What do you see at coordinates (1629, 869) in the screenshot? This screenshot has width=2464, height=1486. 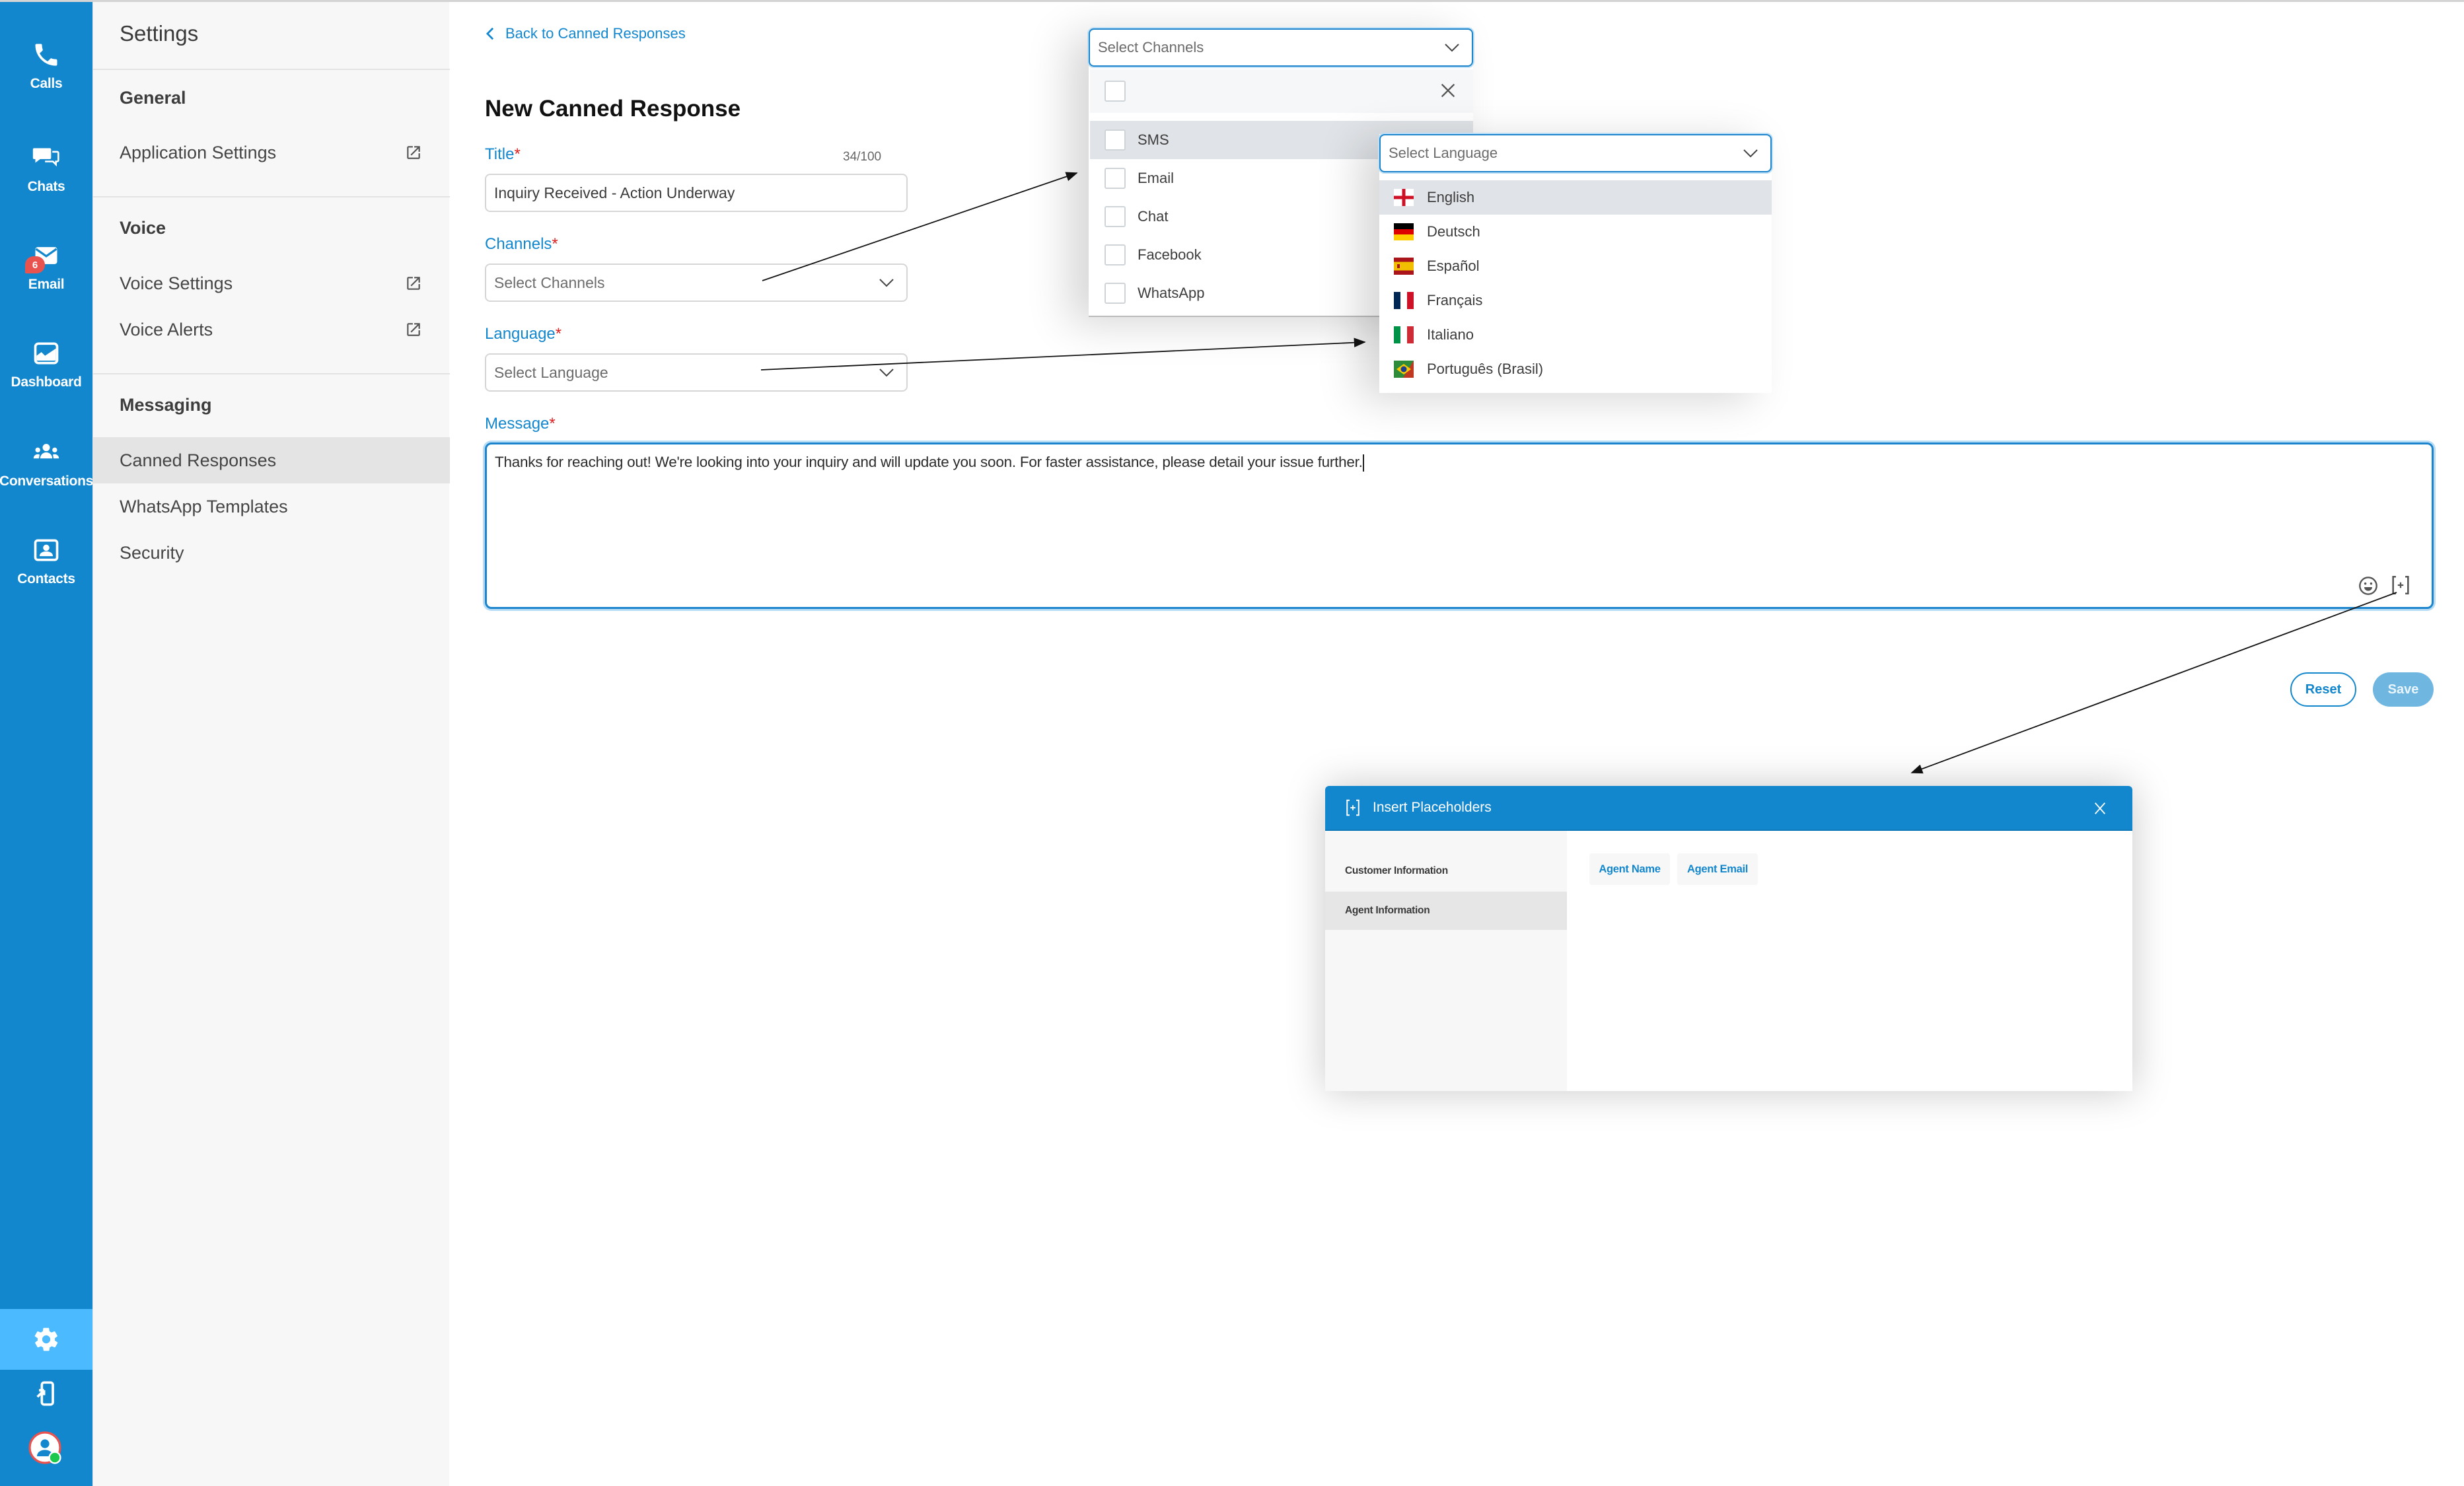 I see `placeholder-chip-agent-name: Agent Name` at bounding box center [1629, 869].